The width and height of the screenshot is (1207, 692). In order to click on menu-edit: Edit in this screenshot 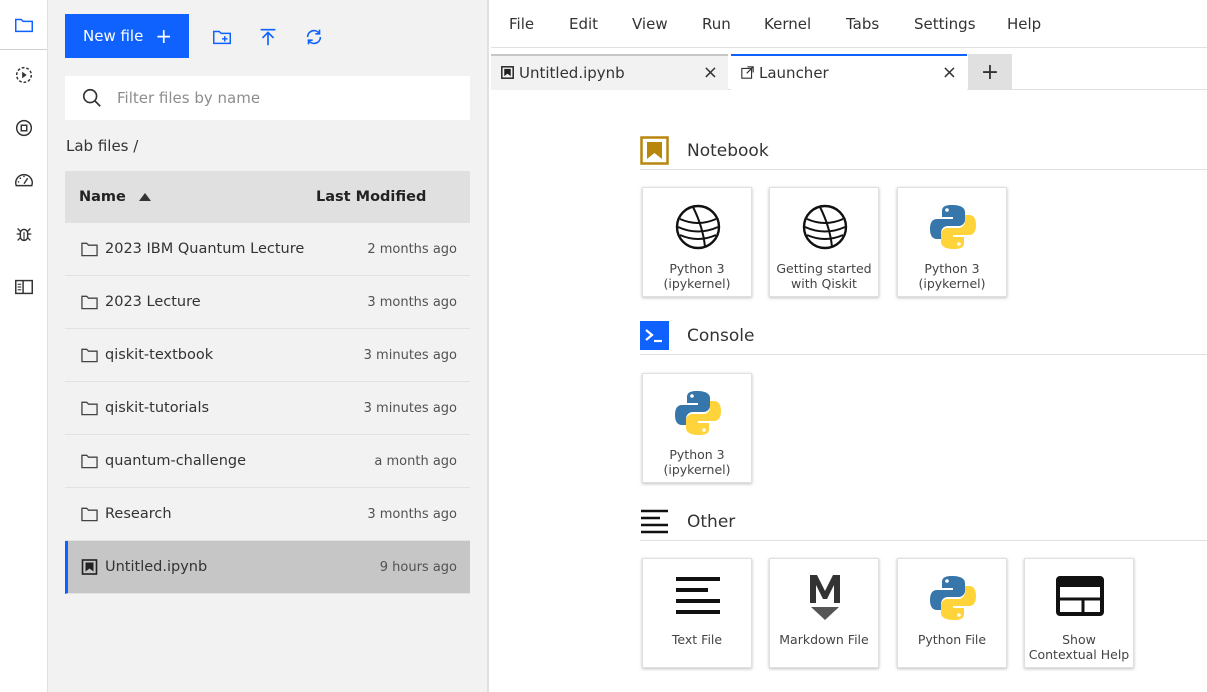, I will do `click(583, 24)`.